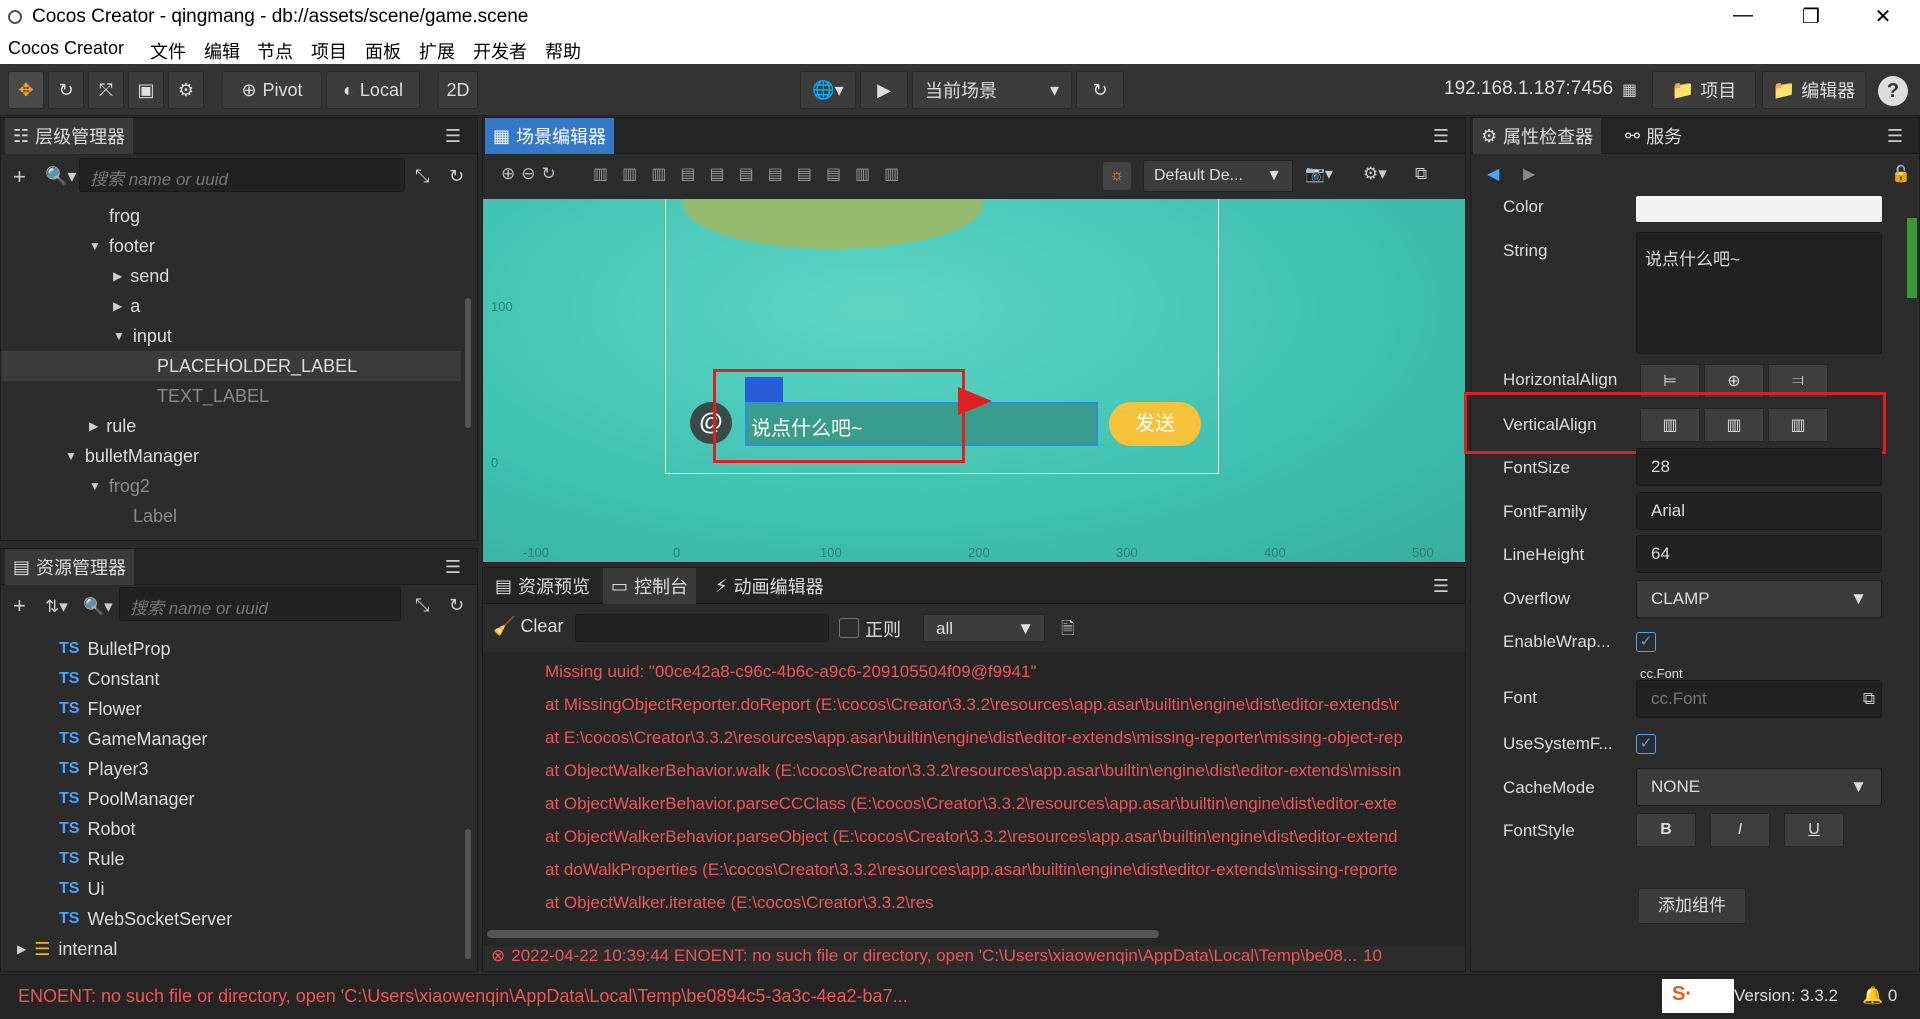 This screenshot has height=1019, width=1920. Describe the element at coordinates (1743, 17) in the screenshot. I see `minimize-icon: —` at that location.